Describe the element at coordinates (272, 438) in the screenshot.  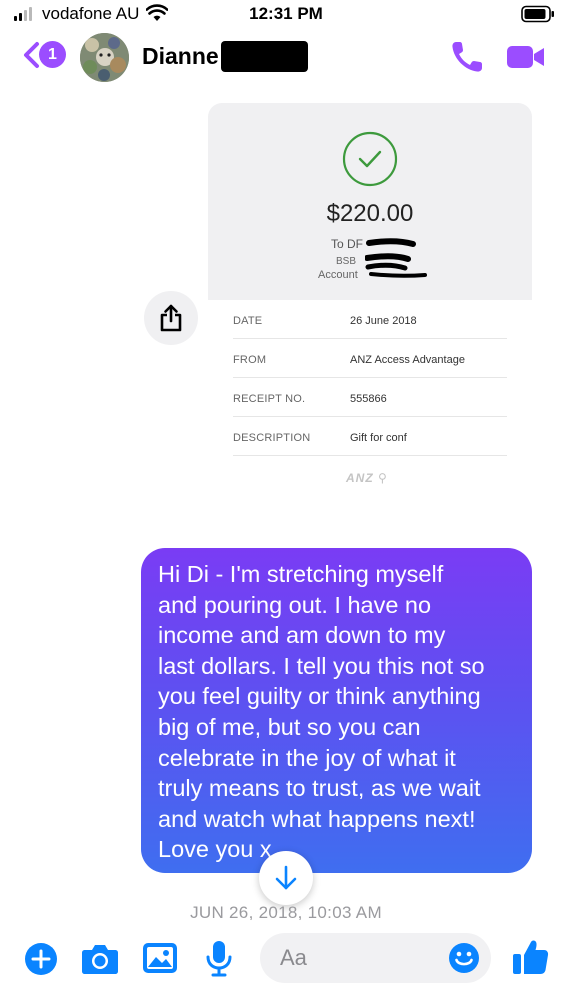
I see `receipt-row-label: DESCRIPTION` at that location.